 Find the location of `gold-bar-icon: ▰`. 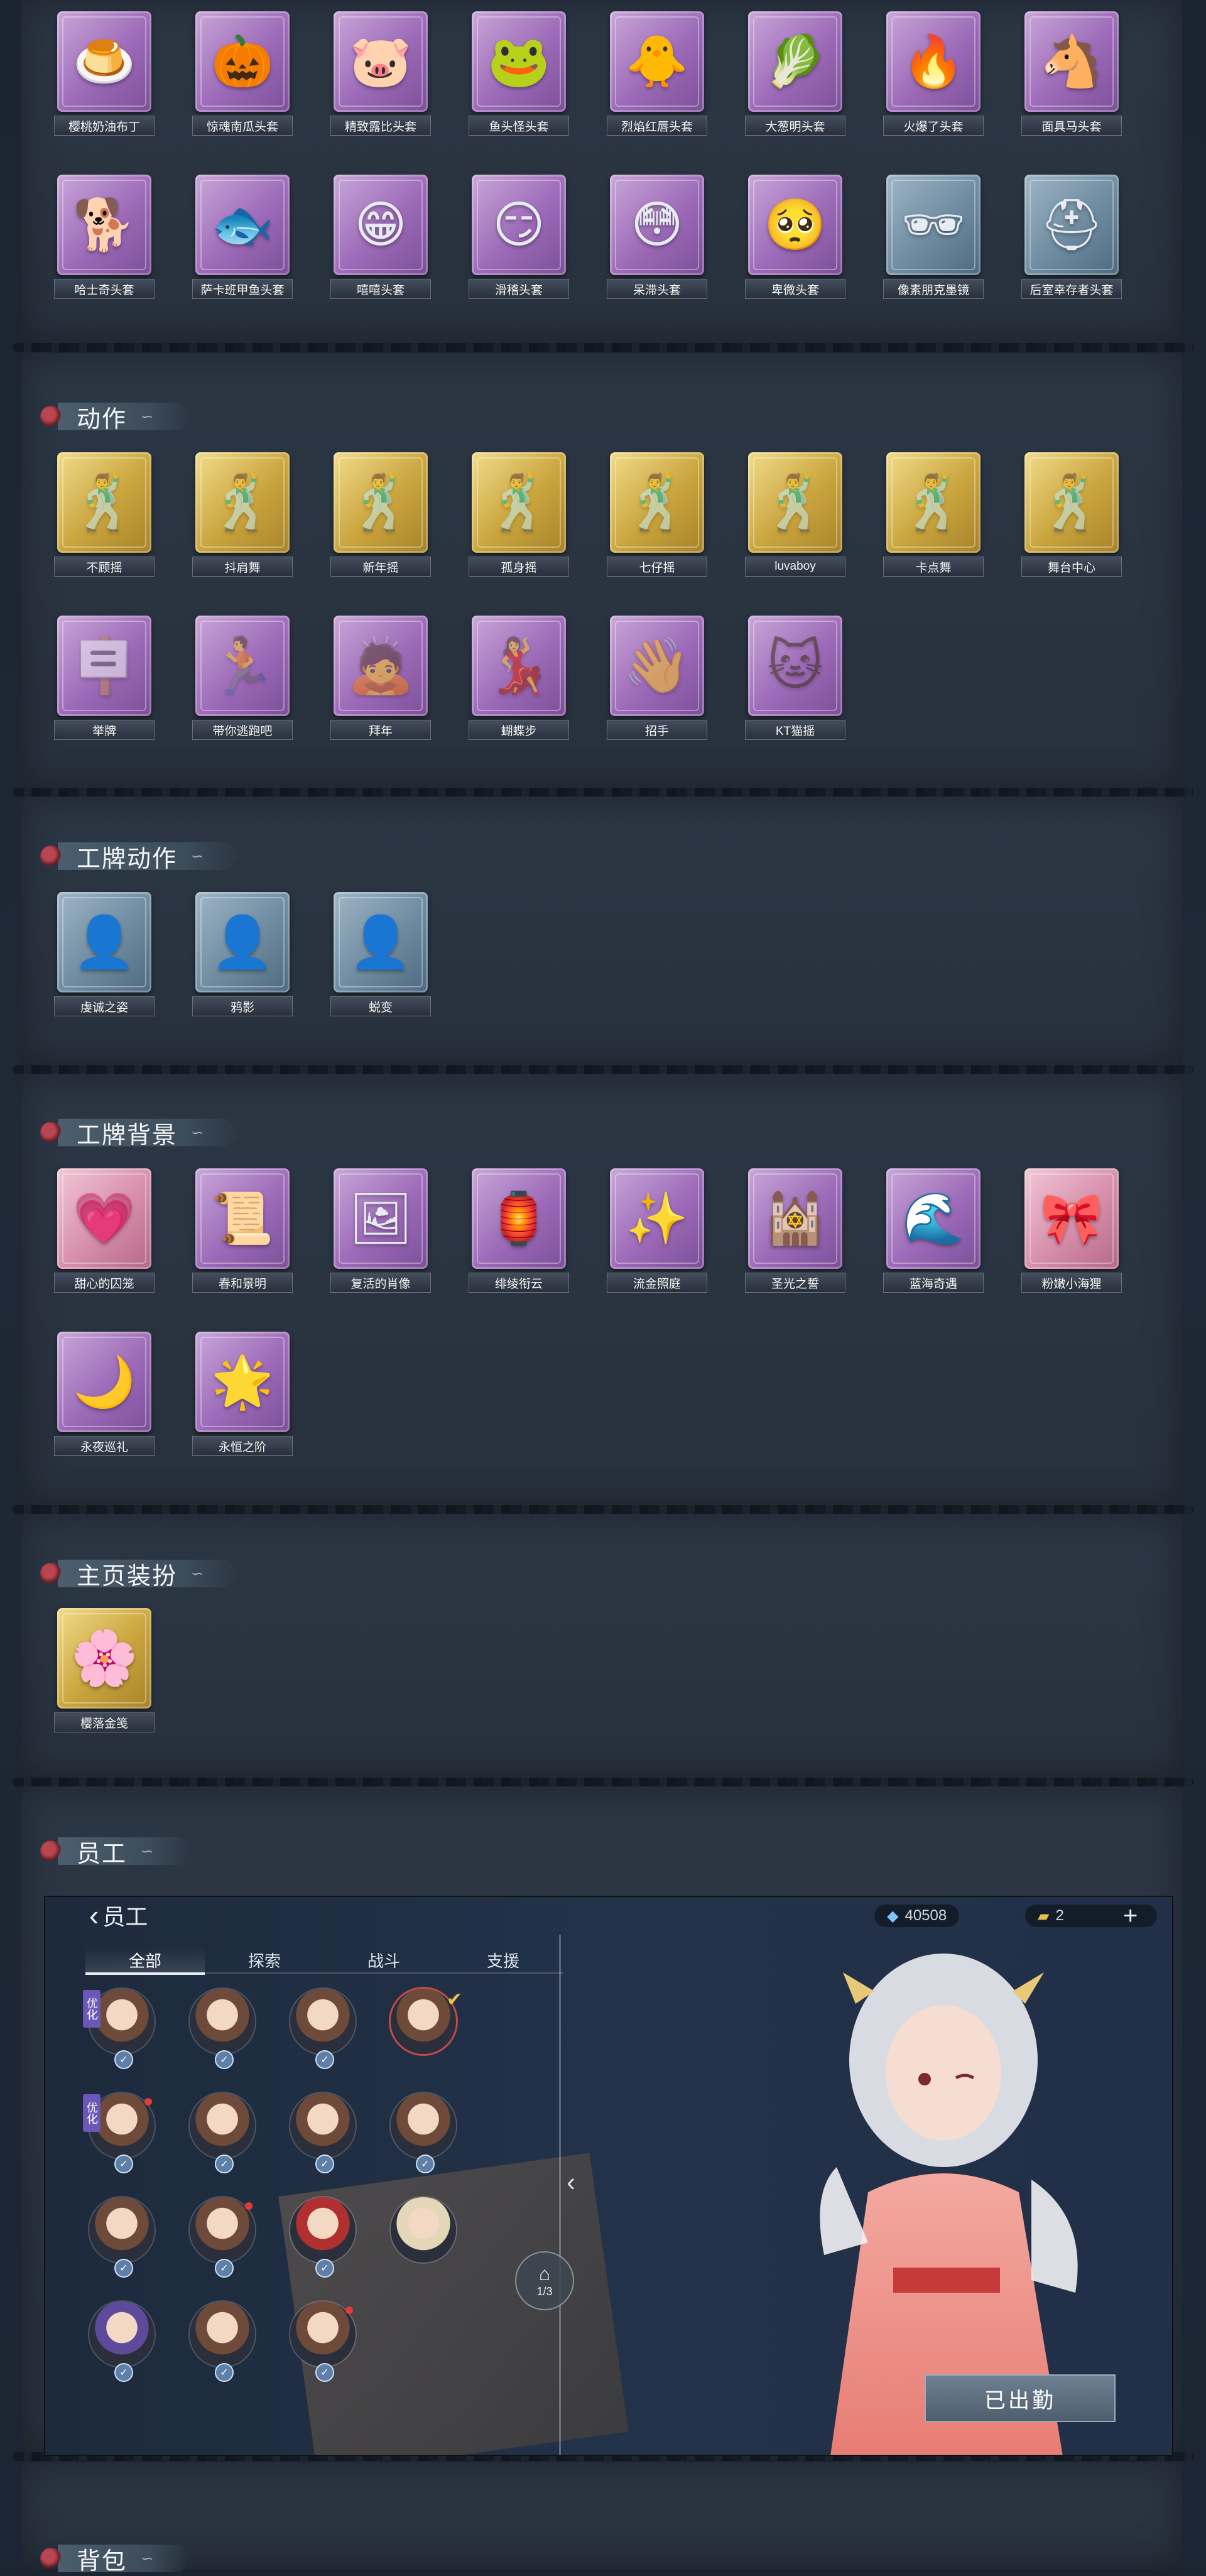

gold-bar-icon: ▰ is located at coordinates (1044, 1916).